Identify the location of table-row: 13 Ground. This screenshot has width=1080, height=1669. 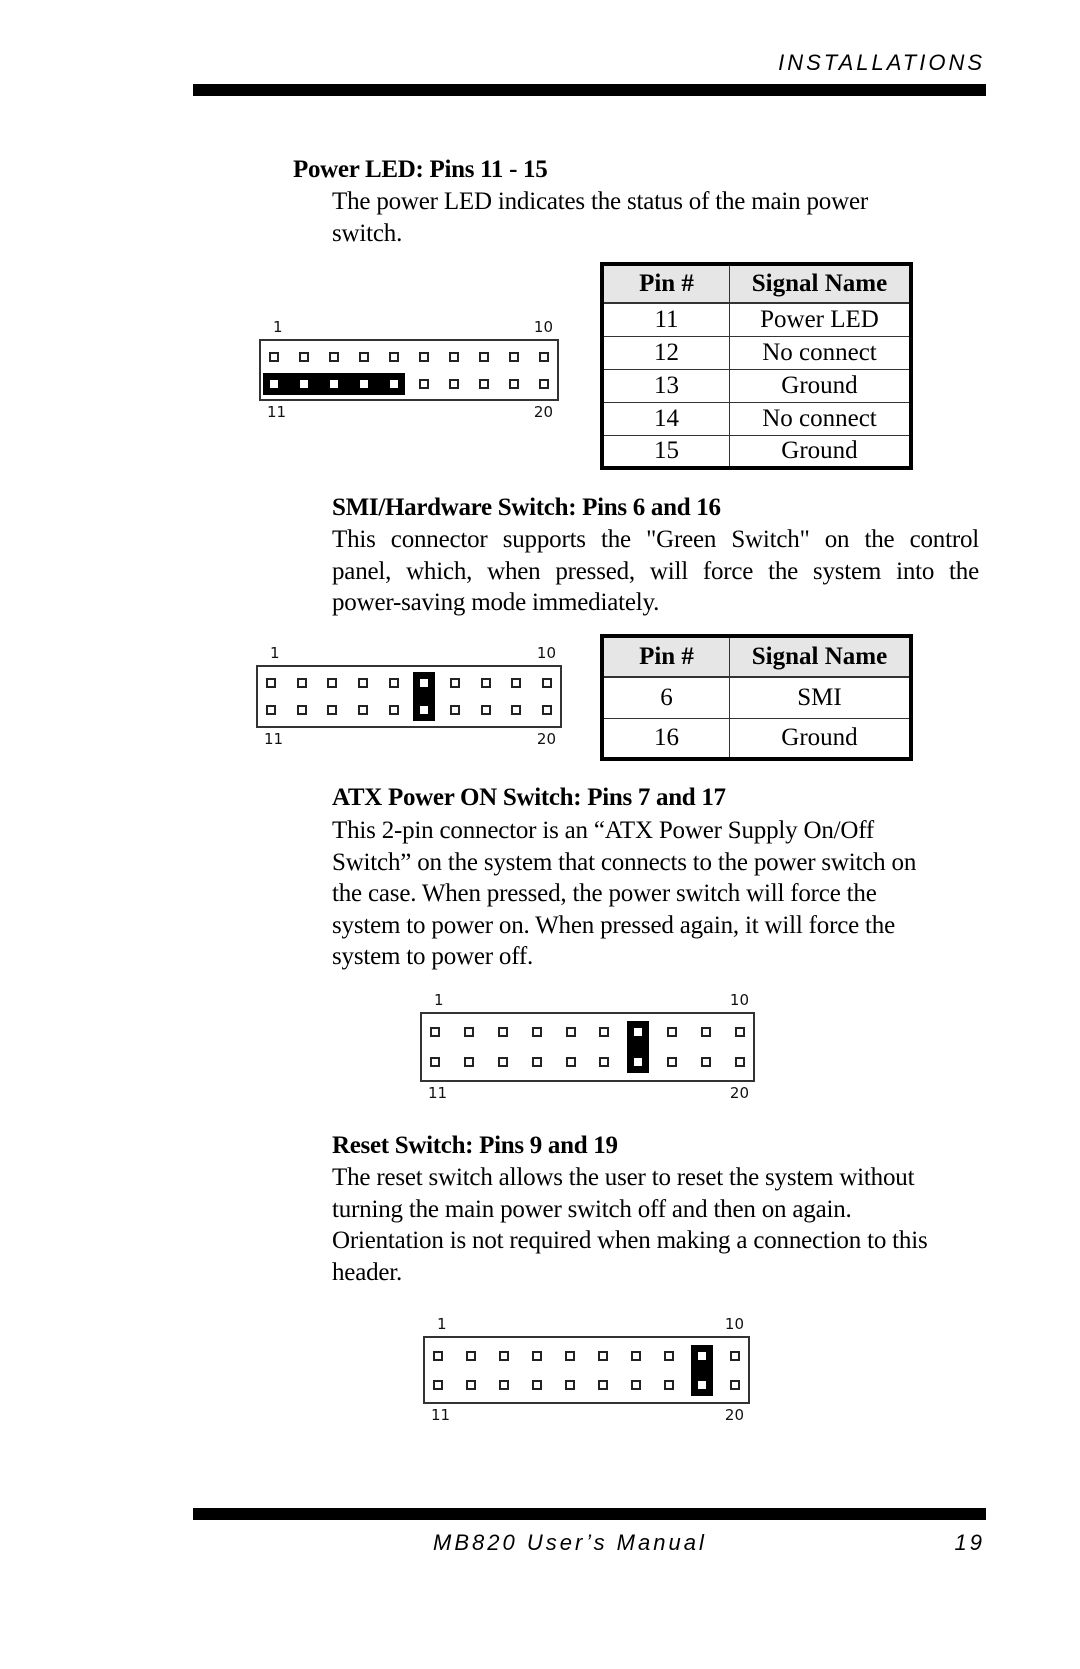
(756, 385).